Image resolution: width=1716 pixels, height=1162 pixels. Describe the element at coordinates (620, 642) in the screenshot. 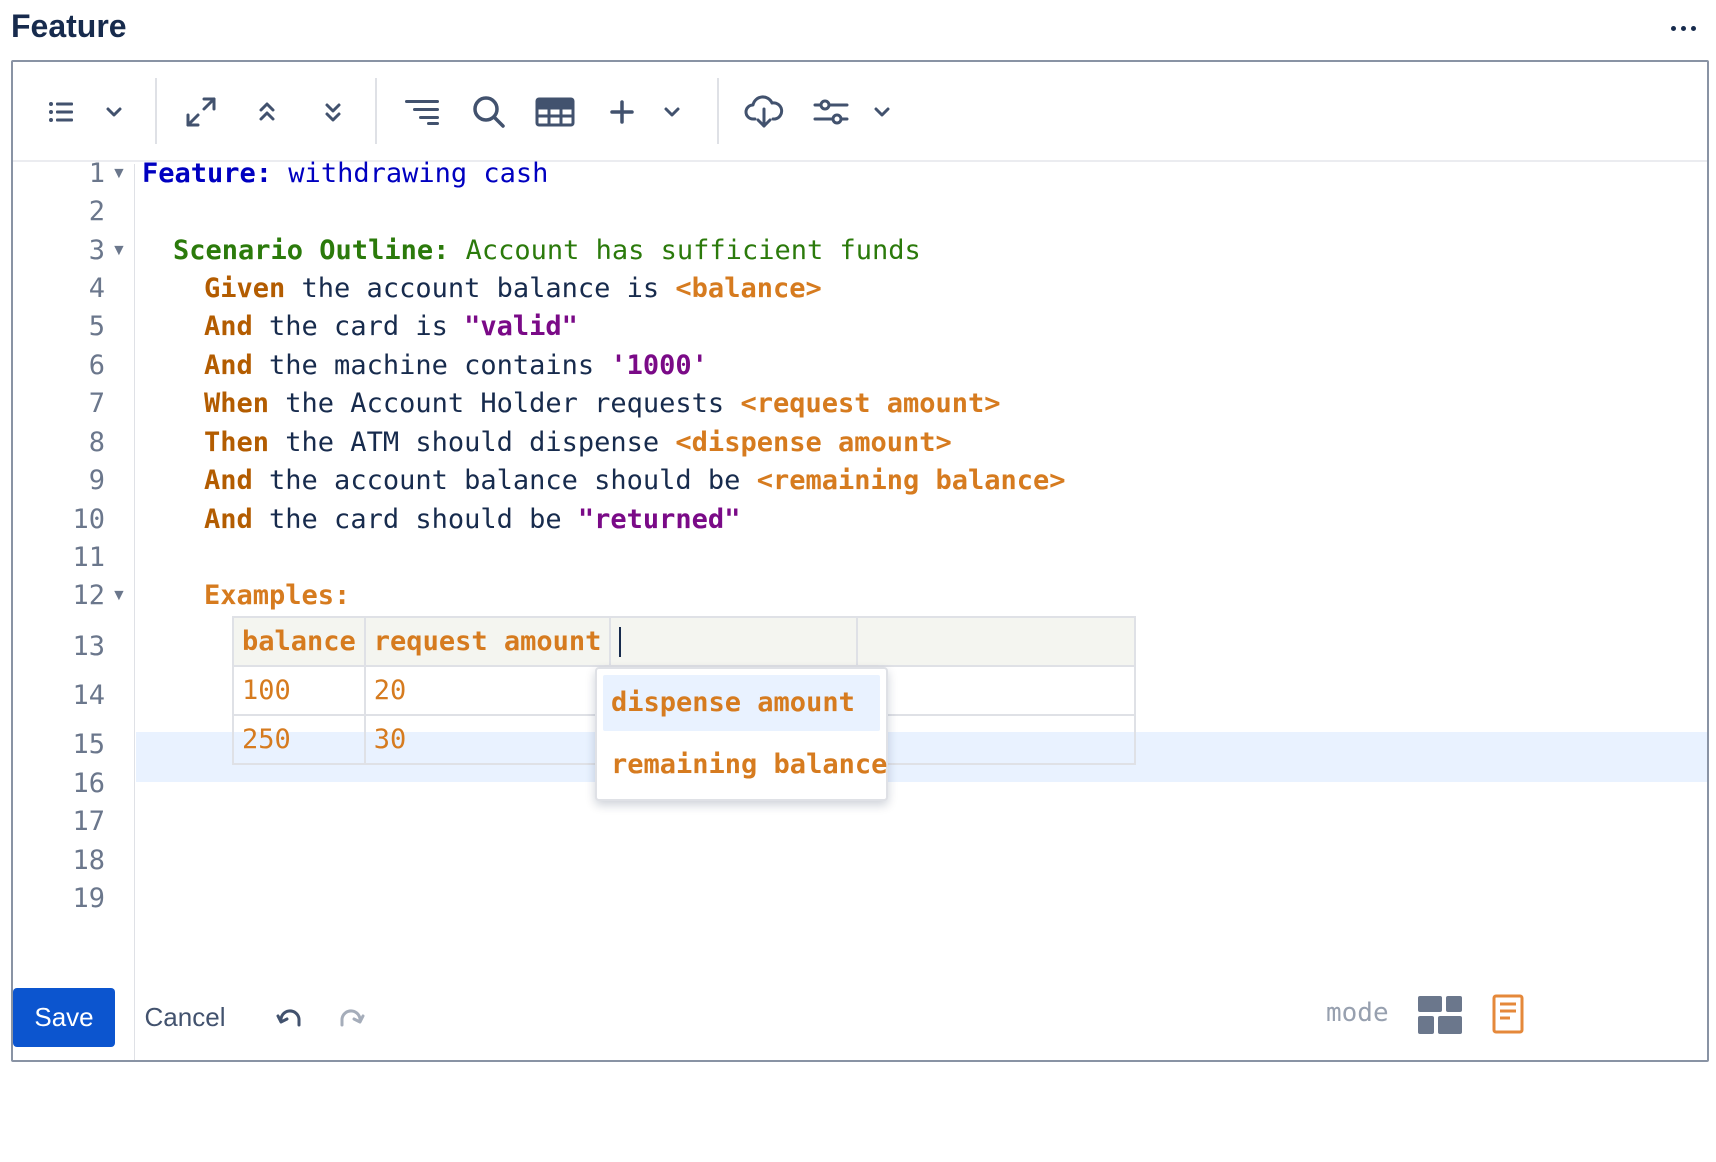

I see `text-cursor` at that location.